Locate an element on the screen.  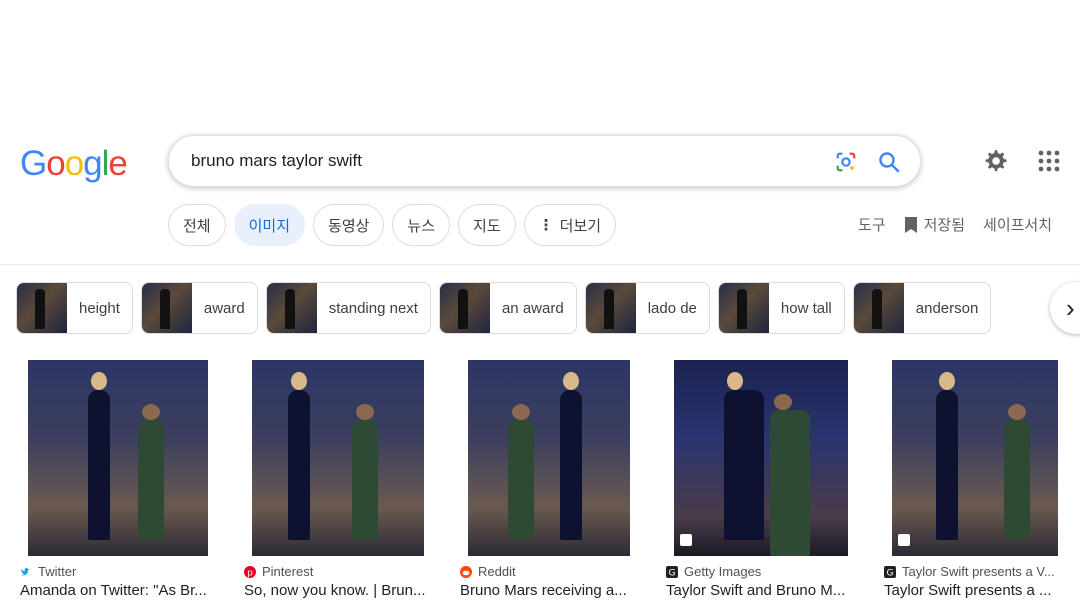
tab-all: 전체 is located at coordinates (197, 225).